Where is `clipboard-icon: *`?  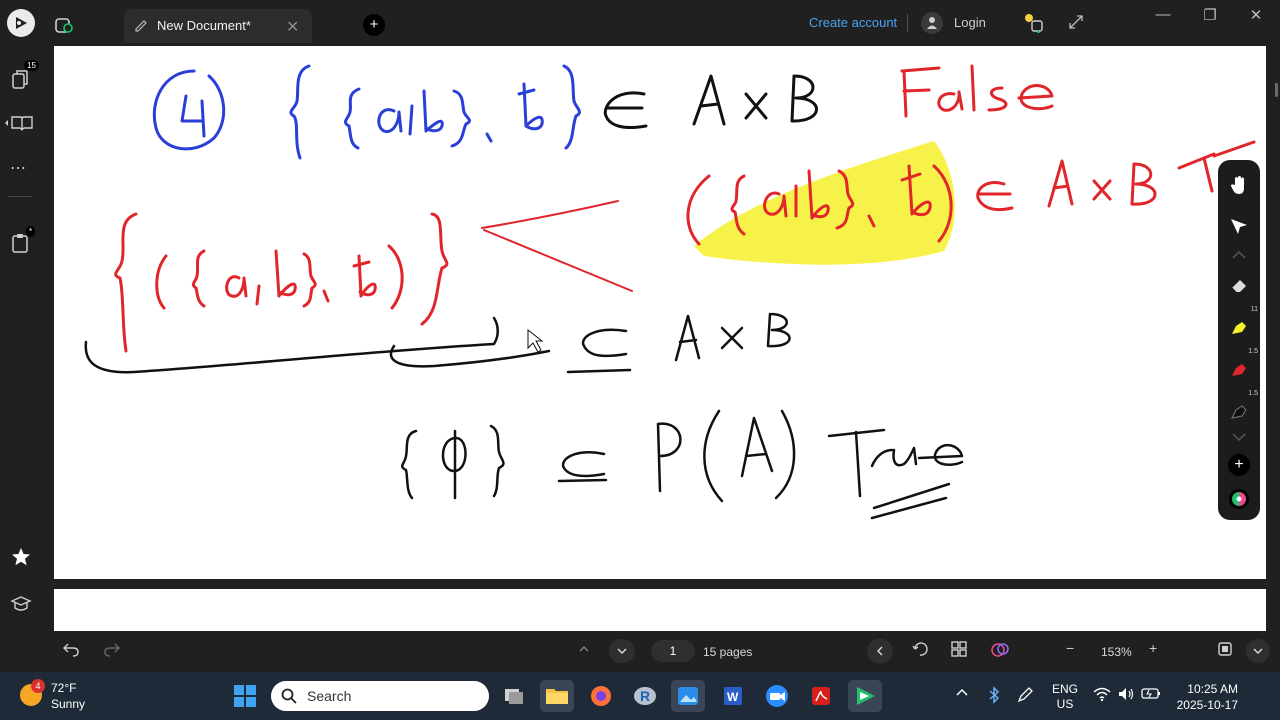
clipboard-icon: * is located at coordinates (23, 242).